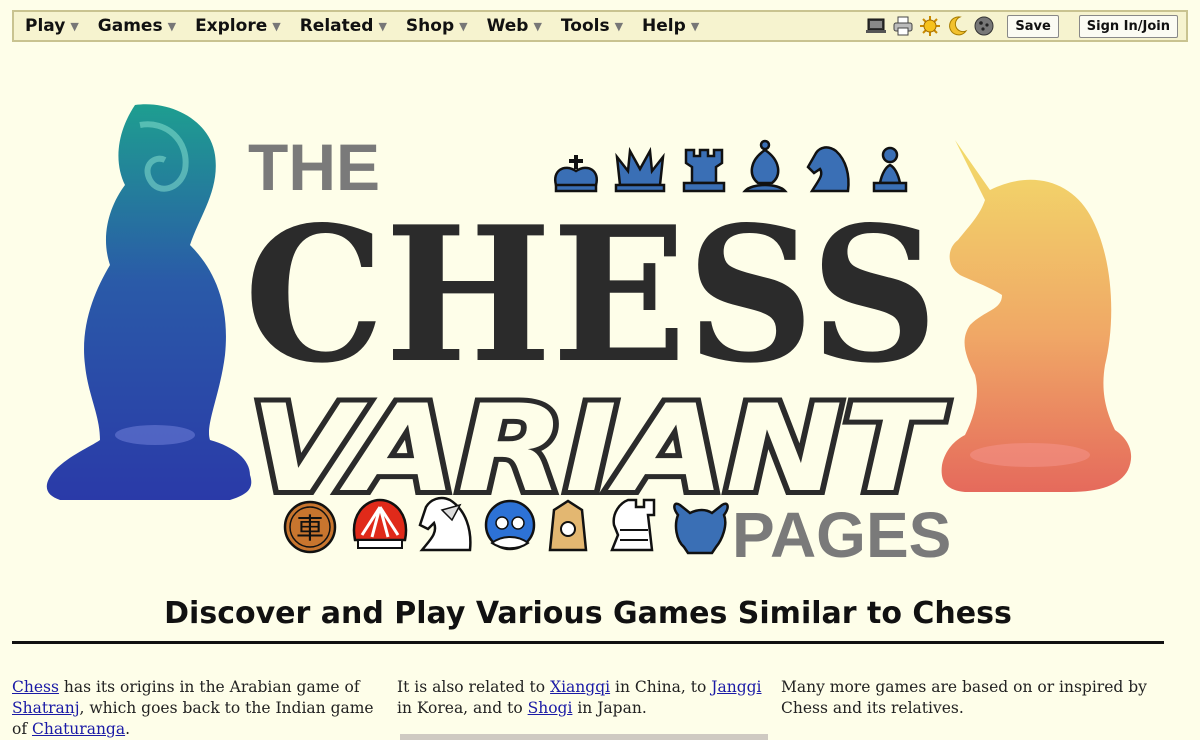 This screenshot has height=740, width=1200. I want to click on shogi-piece-icon, so click(568, 525).